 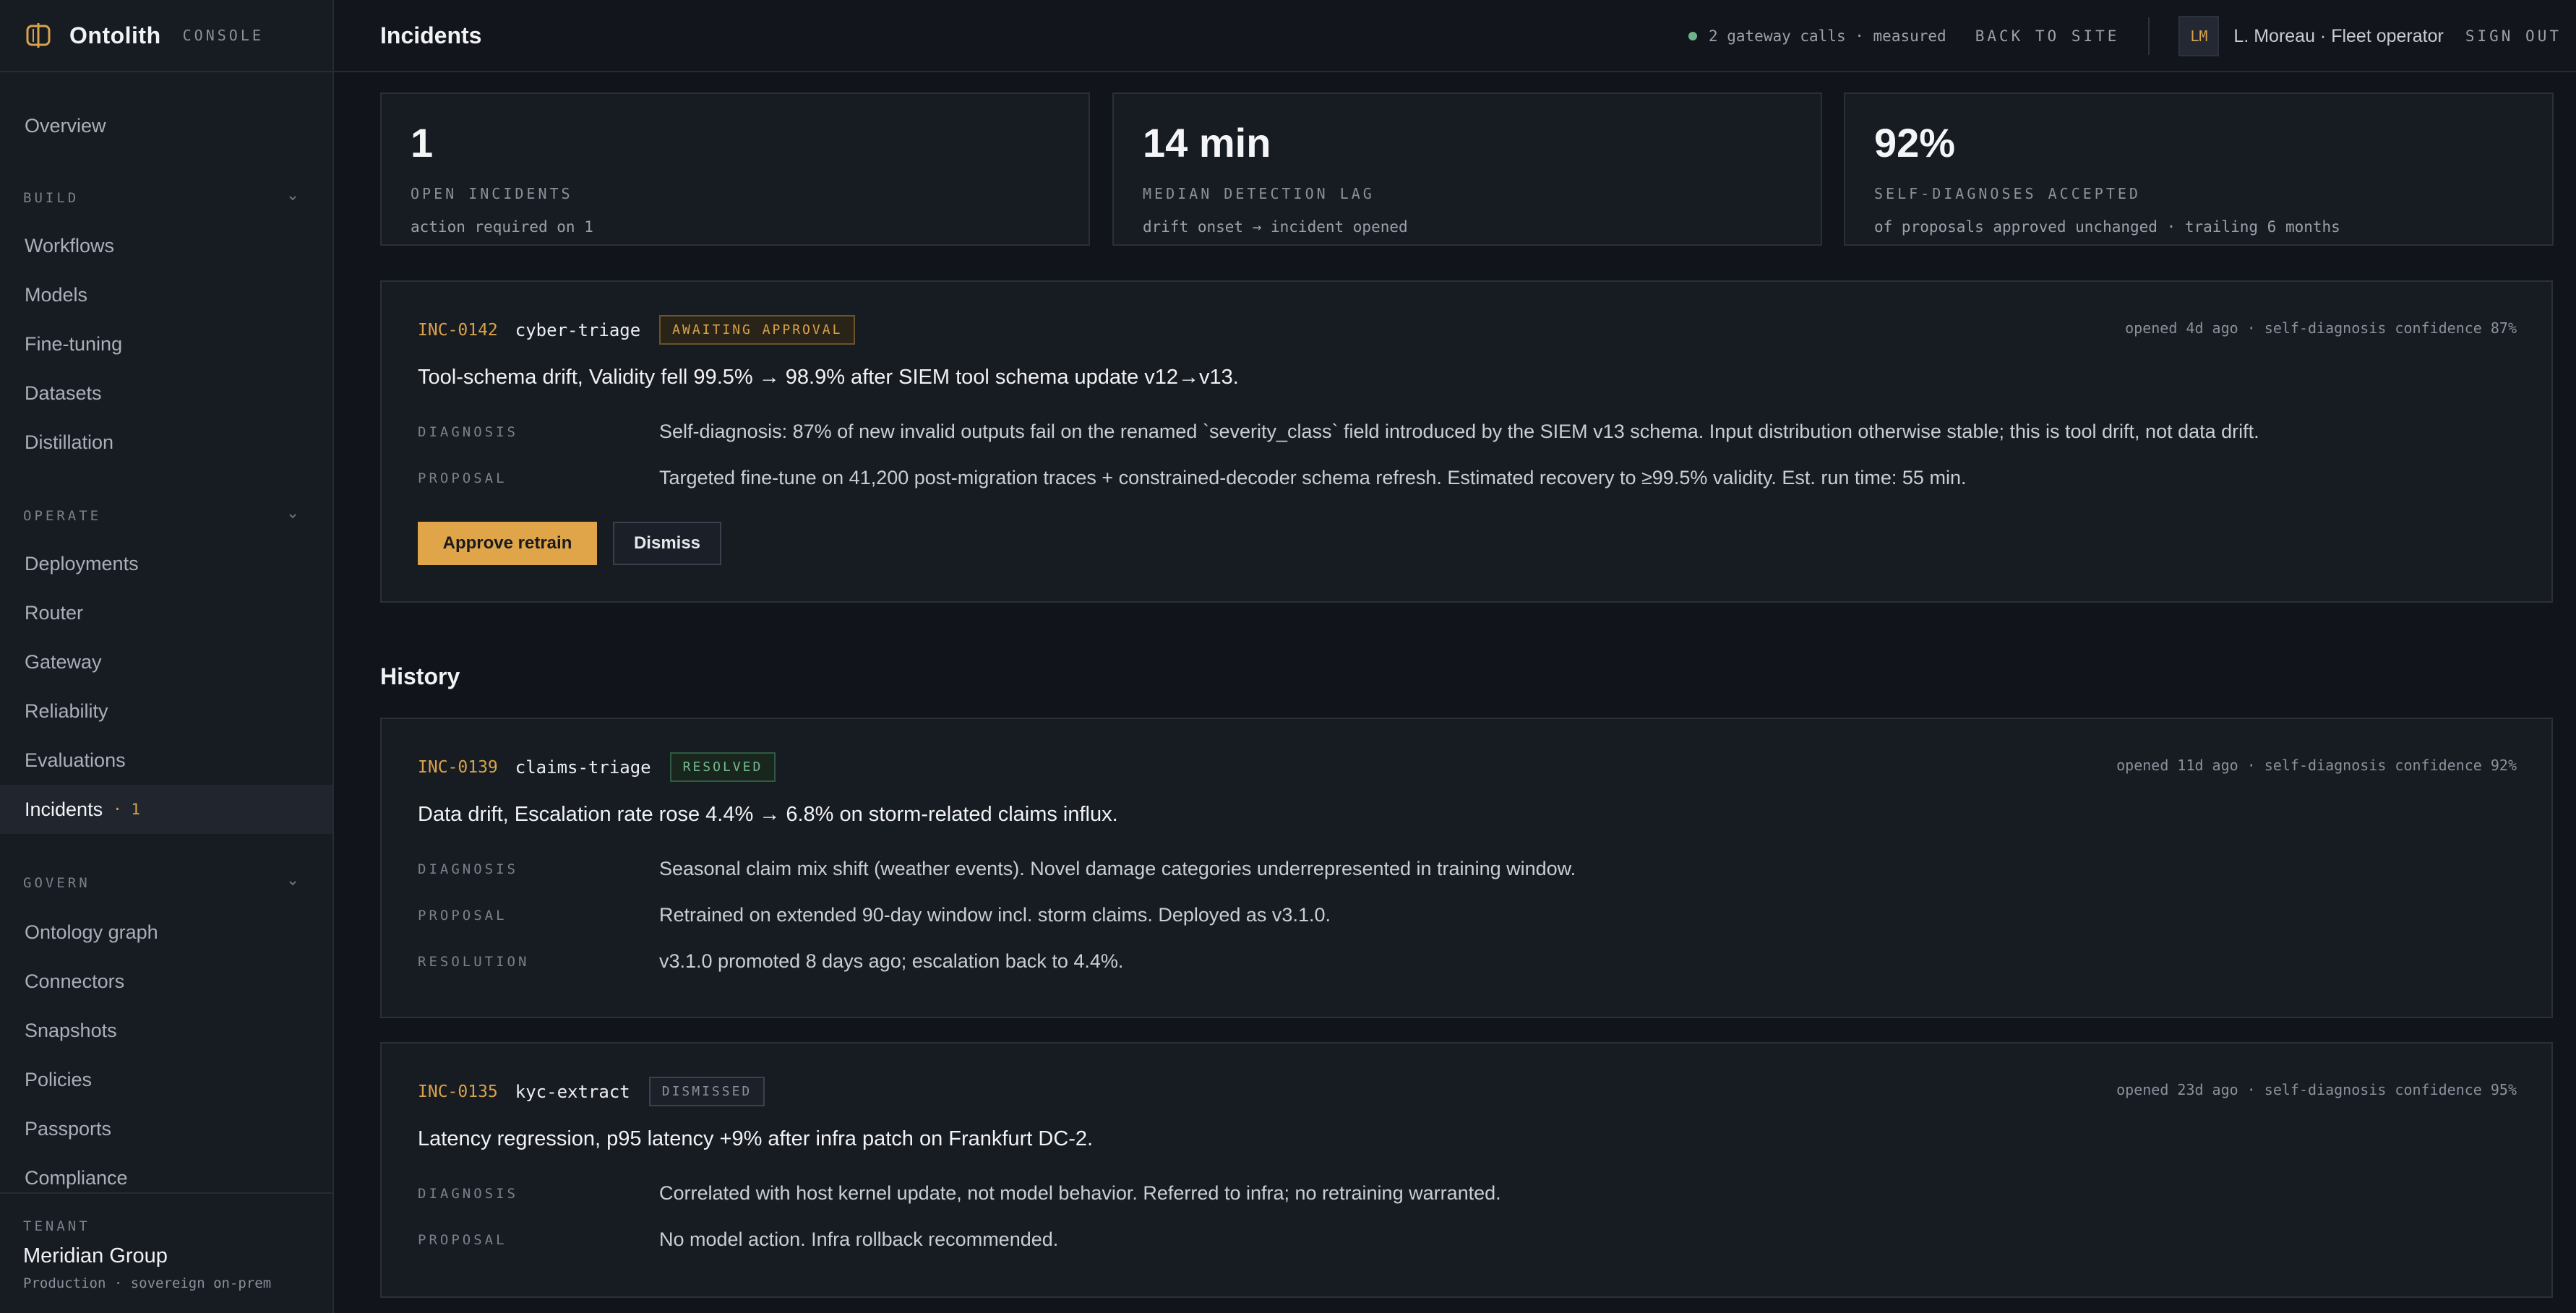 What do you see at coordinates (59, 1079) in the screenshot?
I see `sidebar-item-label: Policies` at bounding box center [59, 1079].